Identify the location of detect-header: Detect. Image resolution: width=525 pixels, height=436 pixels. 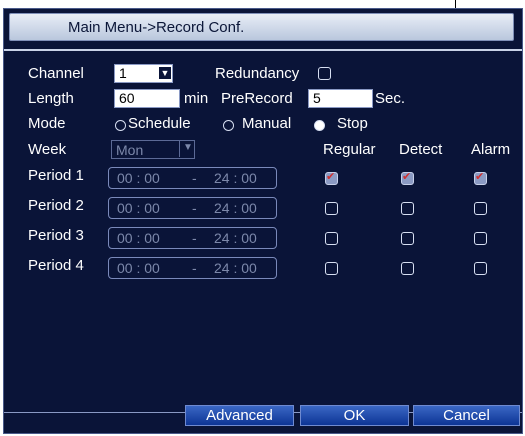
(421, 149).